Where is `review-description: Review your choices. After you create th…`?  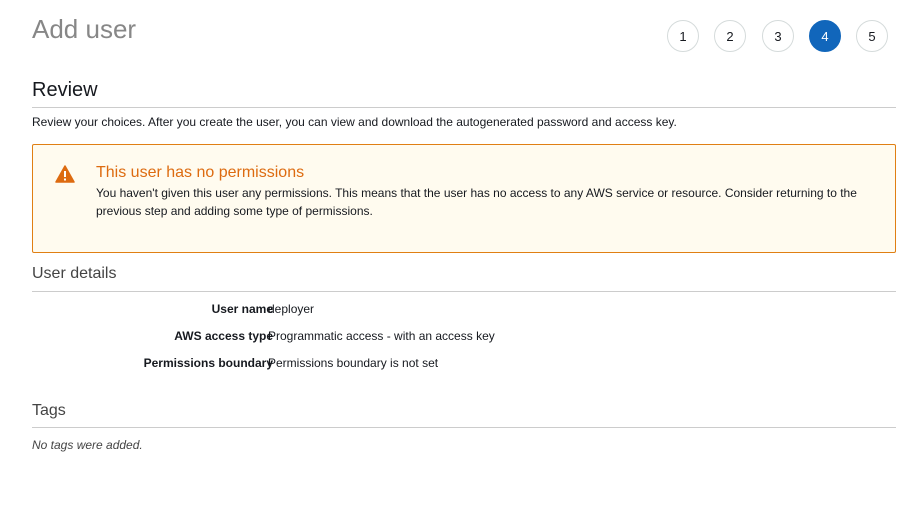 review-description: Review your choices. After you create th… is located at coordinates (354, 122).